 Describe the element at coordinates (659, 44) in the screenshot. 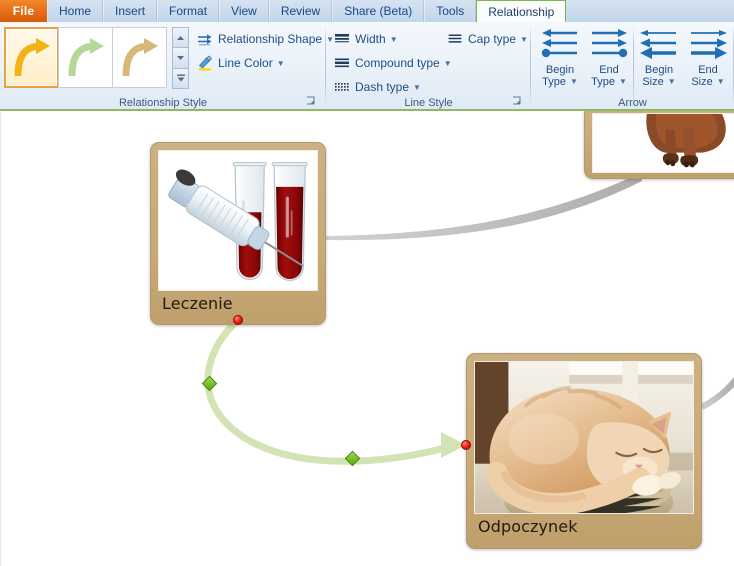

I see `begin-size-icon` at that location.